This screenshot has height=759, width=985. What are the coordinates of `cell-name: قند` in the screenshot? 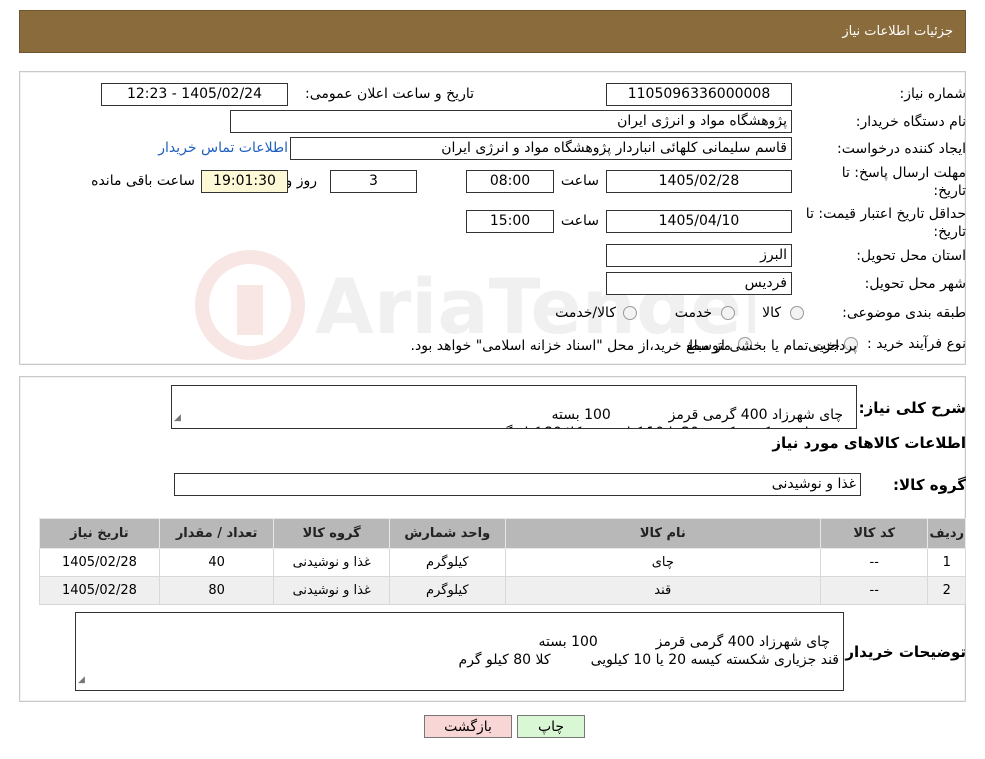 It's located at (662, 590).